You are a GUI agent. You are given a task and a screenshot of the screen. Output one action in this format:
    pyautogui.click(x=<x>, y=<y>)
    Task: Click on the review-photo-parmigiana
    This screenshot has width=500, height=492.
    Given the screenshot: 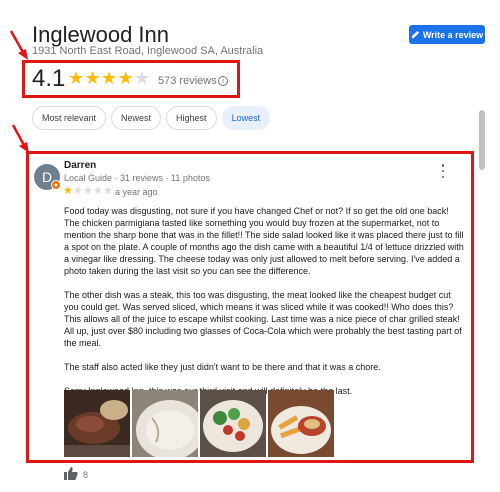 What is the action you would take?
    pyautogui.click(x=301, y=423)
    